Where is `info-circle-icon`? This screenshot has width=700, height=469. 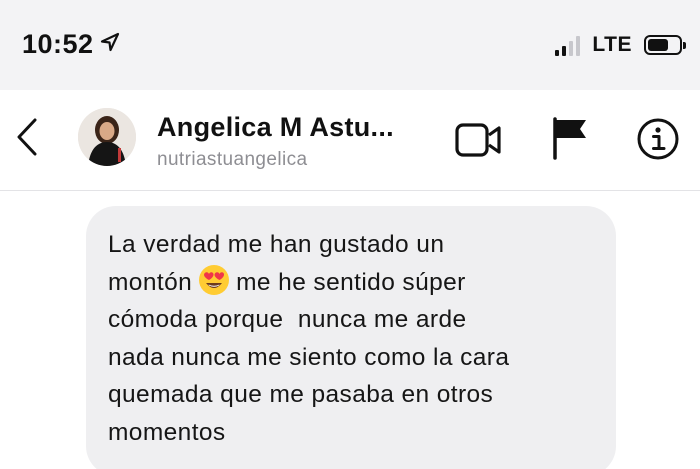 info-circle-icon is located at coordinates (658, 139).